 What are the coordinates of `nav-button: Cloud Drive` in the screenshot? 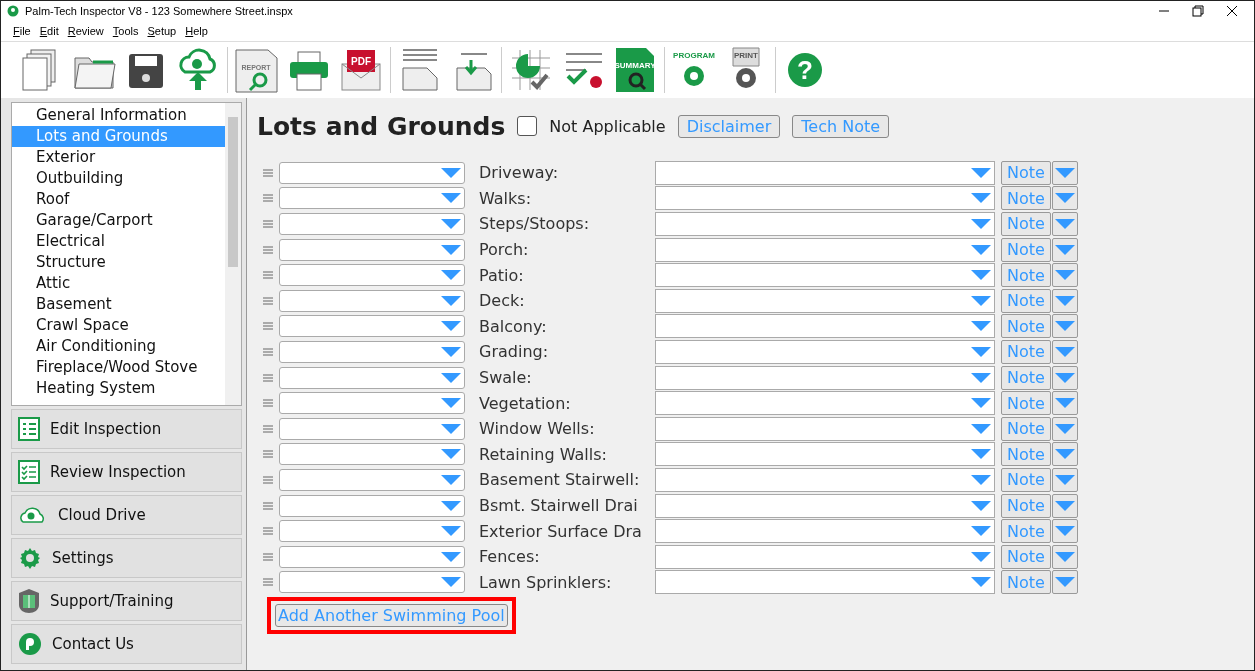 It's located at (126, 515).